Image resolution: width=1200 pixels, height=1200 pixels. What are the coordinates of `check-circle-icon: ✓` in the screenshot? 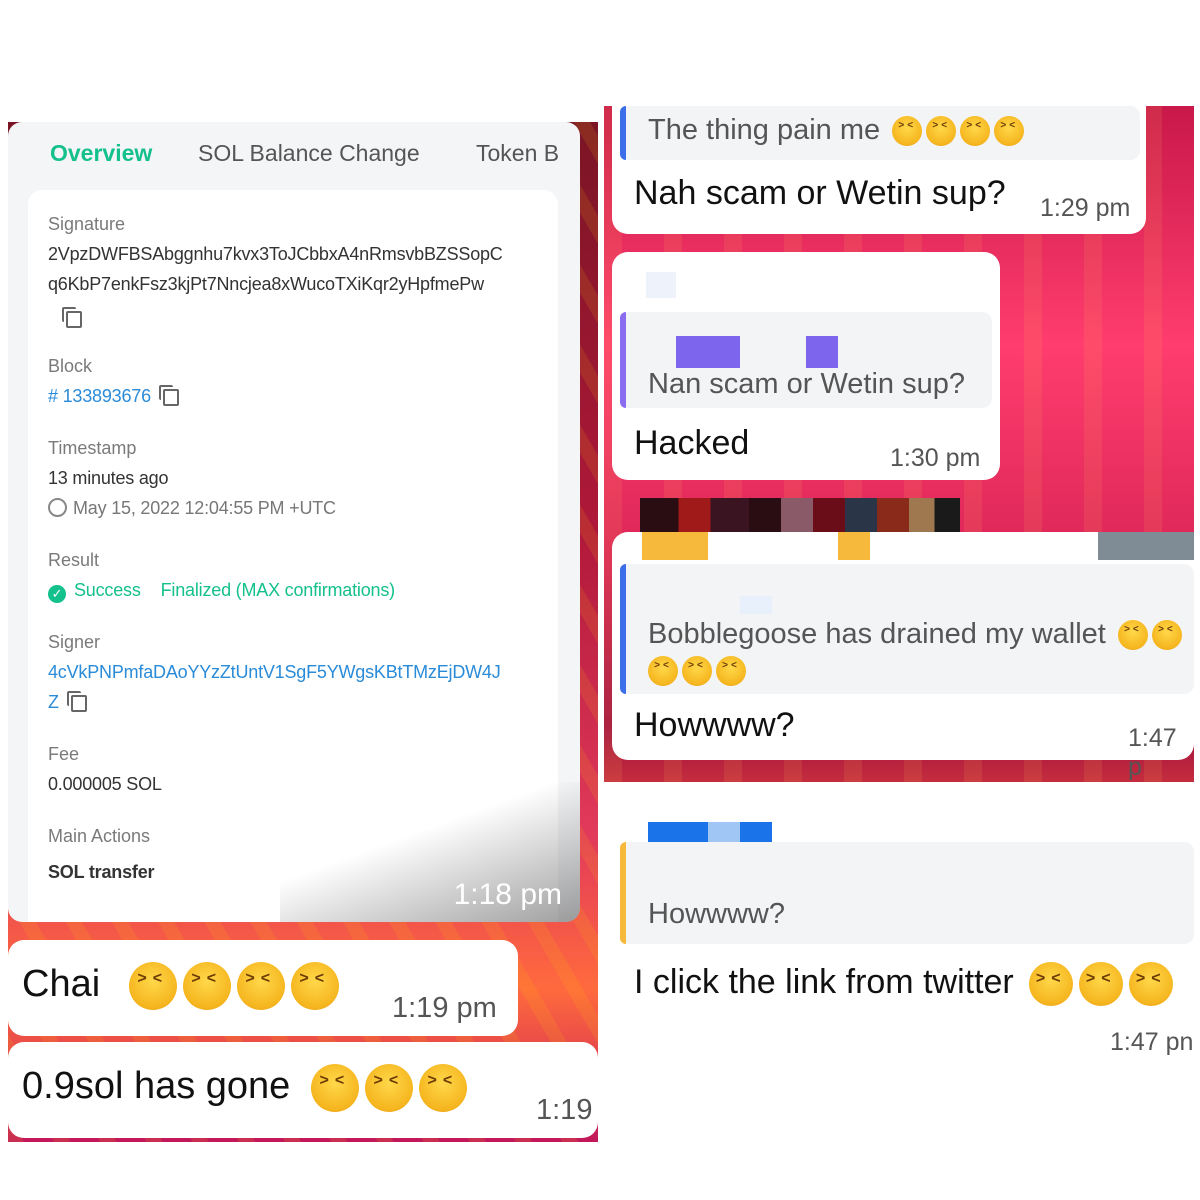 It's located at (57, 594).